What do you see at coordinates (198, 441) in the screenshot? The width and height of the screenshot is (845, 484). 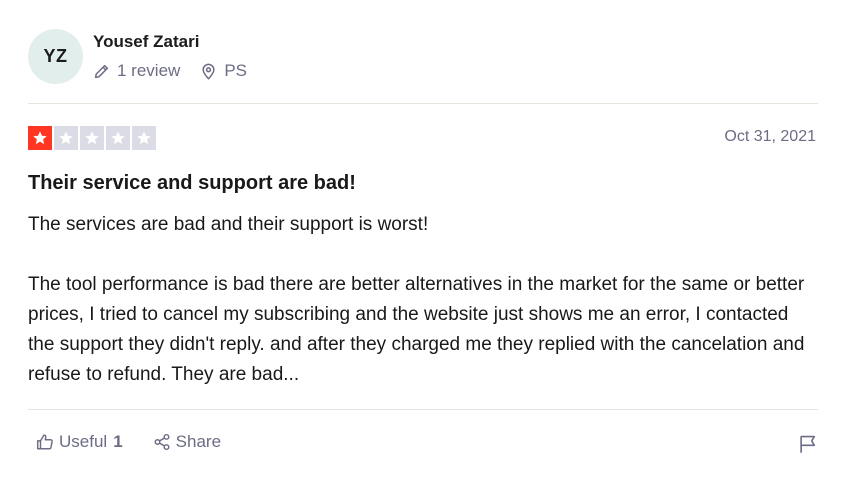 I see `share-label: Share` at bounding box center [198, 441].